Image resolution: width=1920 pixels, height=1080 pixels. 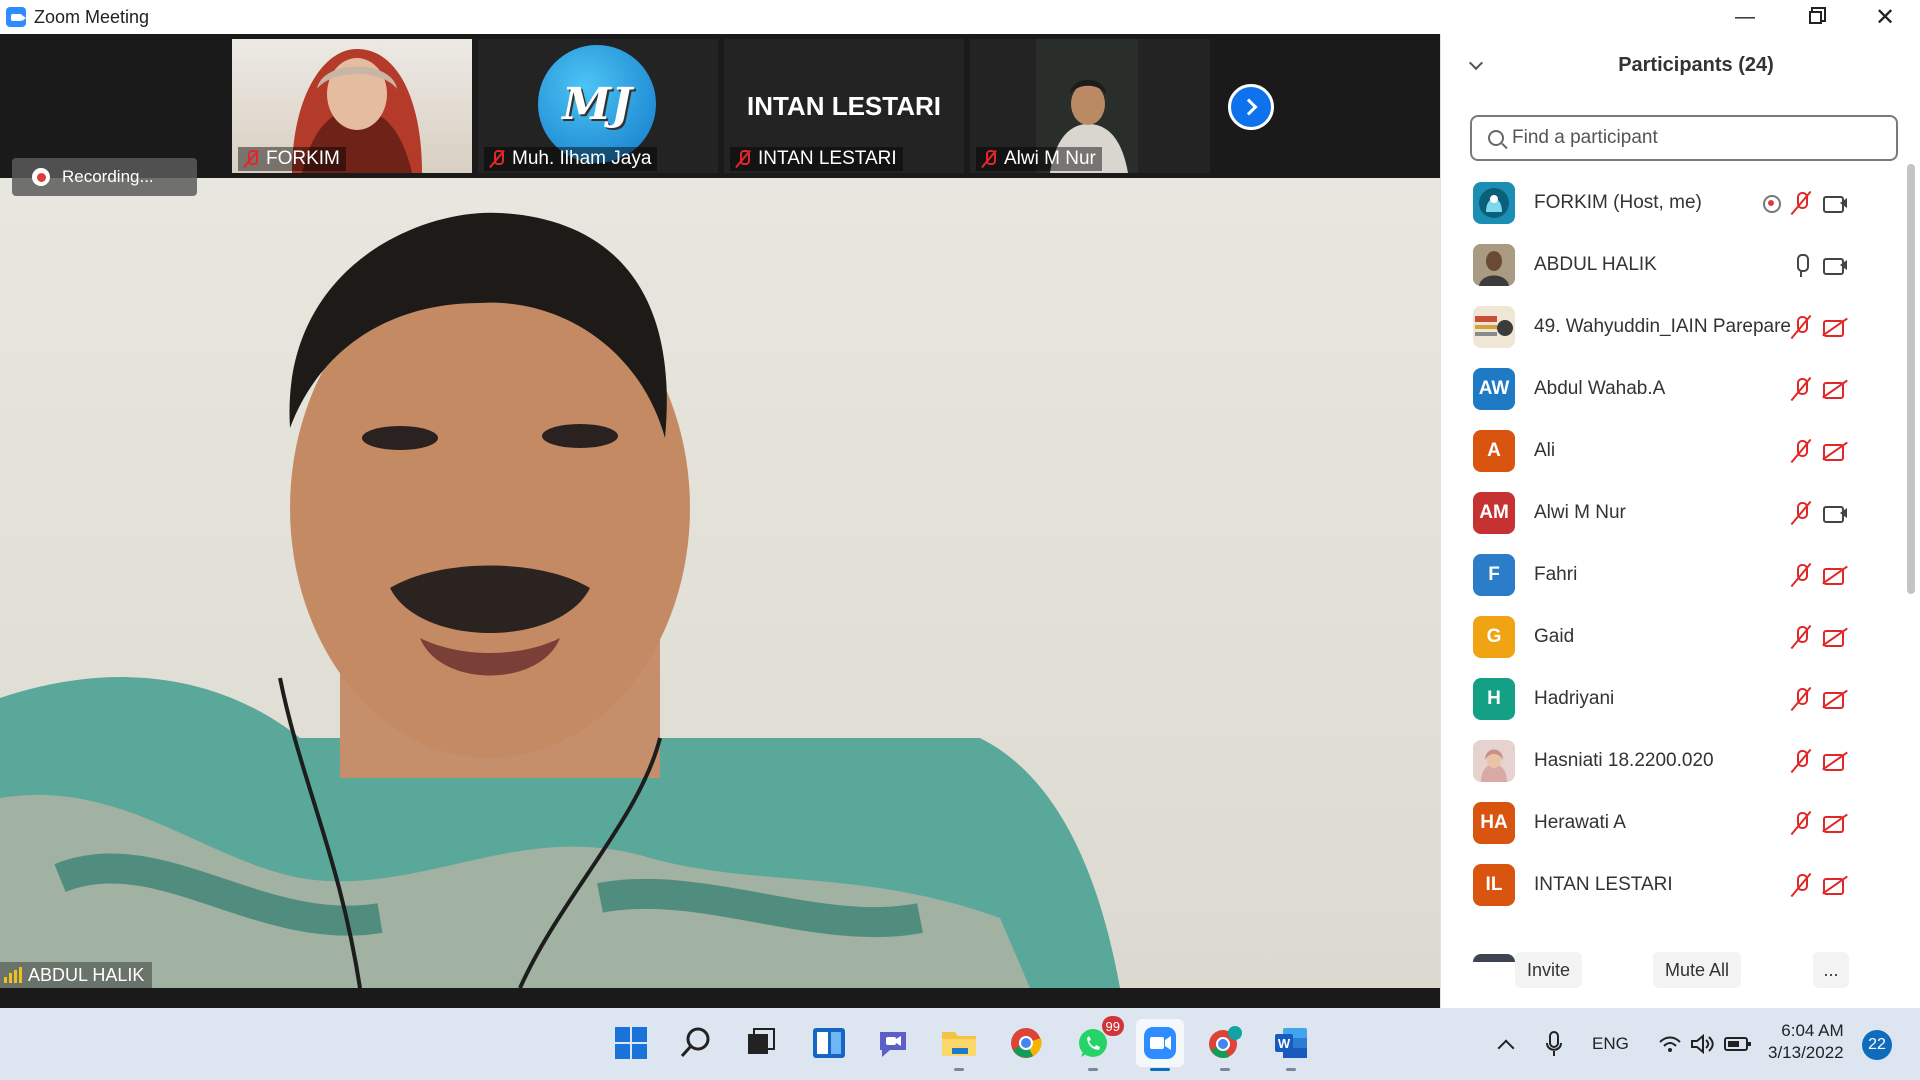 I want to click on clock: 6:04 AM 3/13/2022, so click(x=1806, y=1042).